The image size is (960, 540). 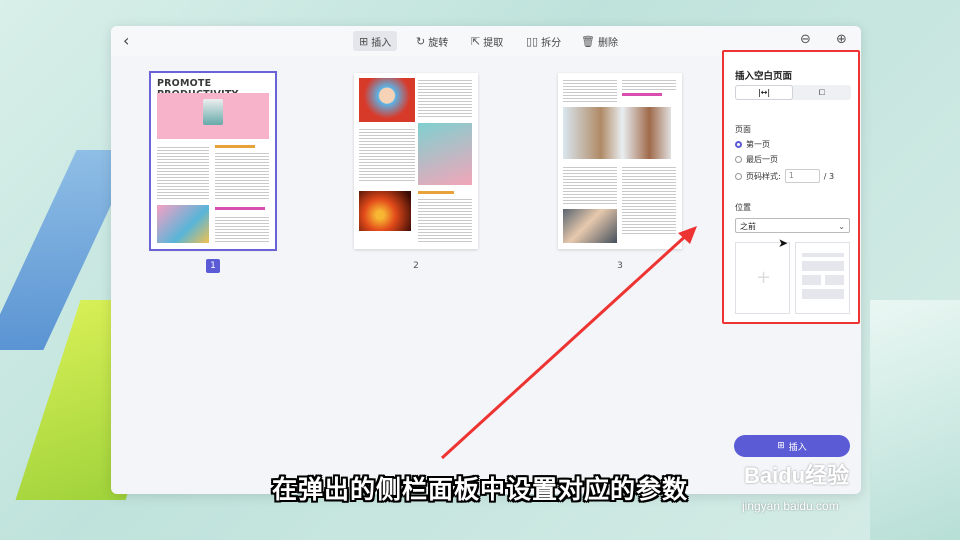 I want to click on watermark-url: jingyan.baidu.com, so click(x=790, y=506).